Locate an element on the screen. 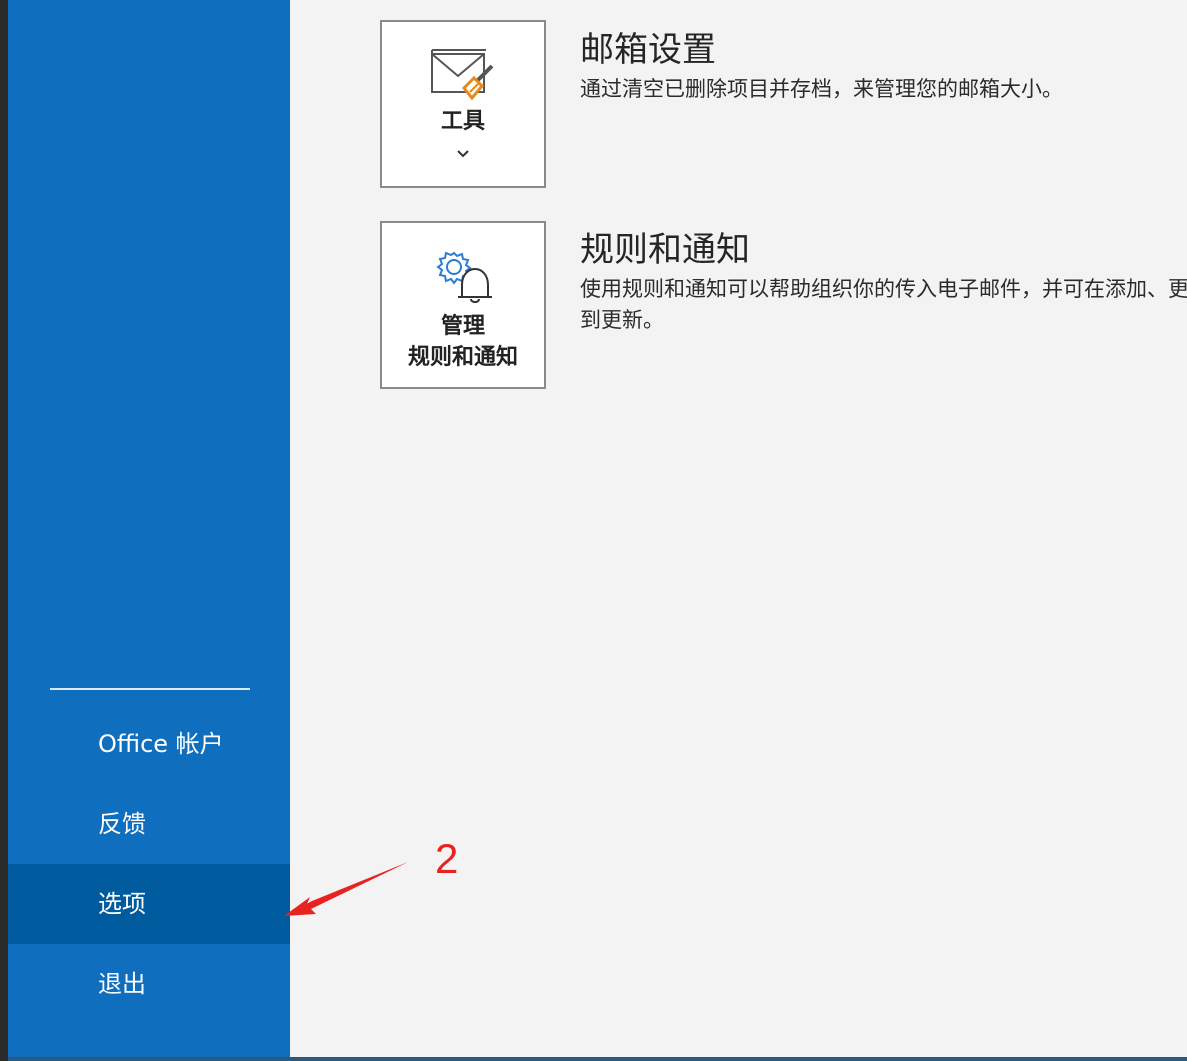 The image size is (1187, 1061). sidebar-item-exit: 退出 is located at coordinates (149, 984).